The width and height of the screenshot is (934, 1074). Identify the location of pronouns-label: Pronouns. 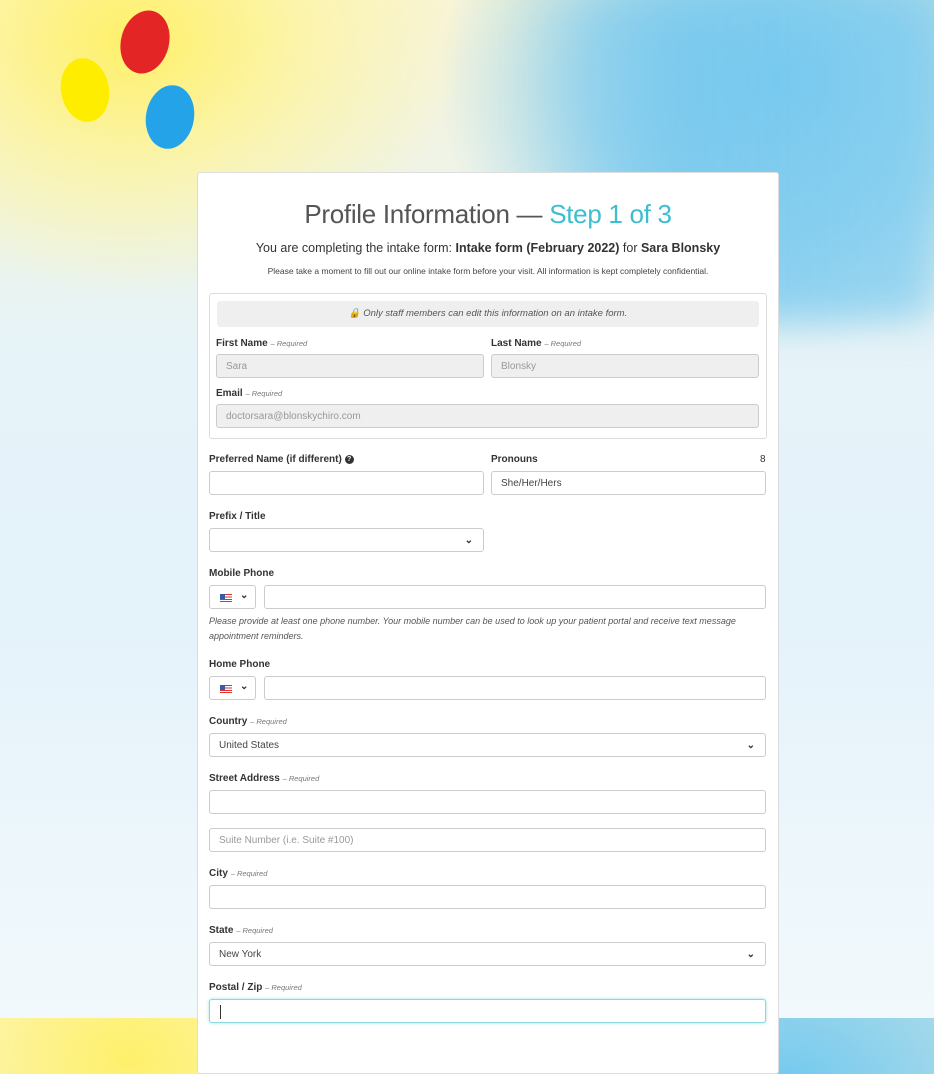
(514, 459).